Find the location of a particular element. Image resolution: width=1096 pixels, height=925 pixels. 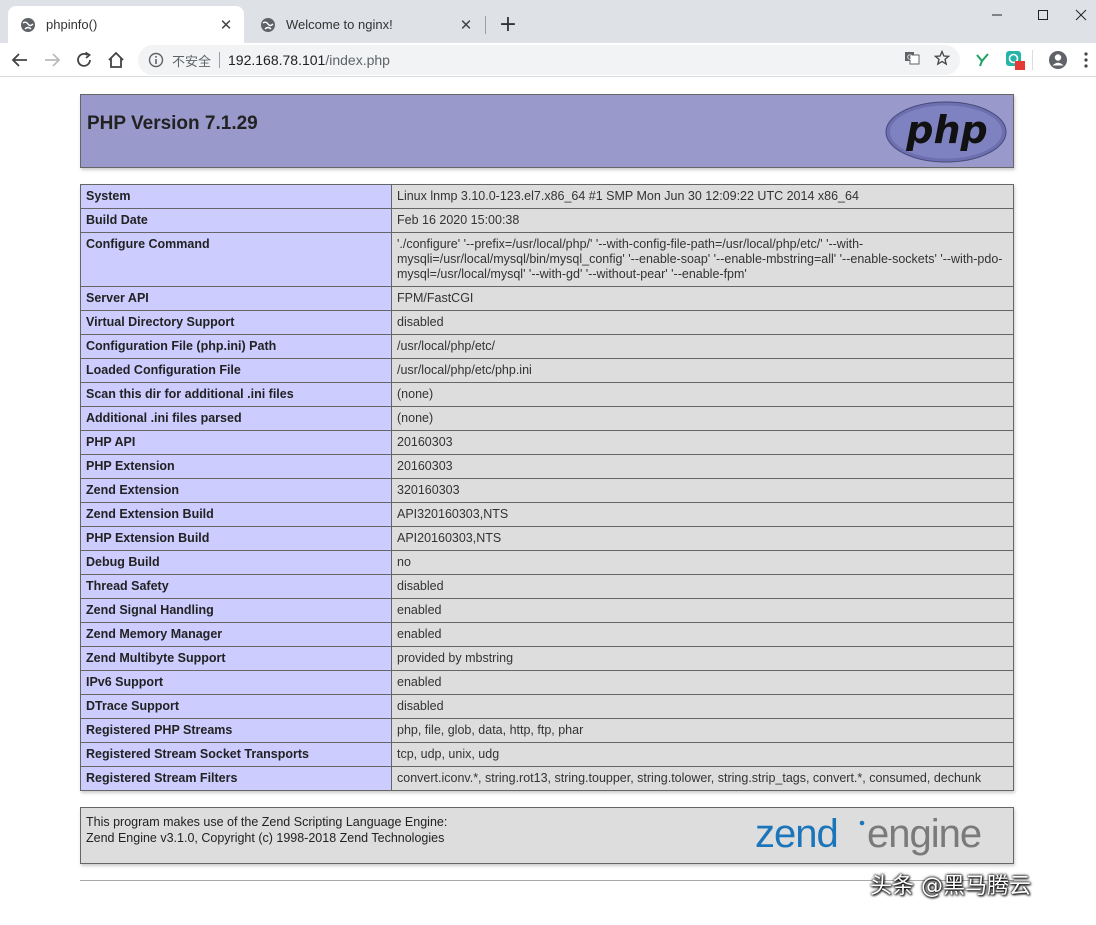

row-value: no is located at coordinates (702, 562).